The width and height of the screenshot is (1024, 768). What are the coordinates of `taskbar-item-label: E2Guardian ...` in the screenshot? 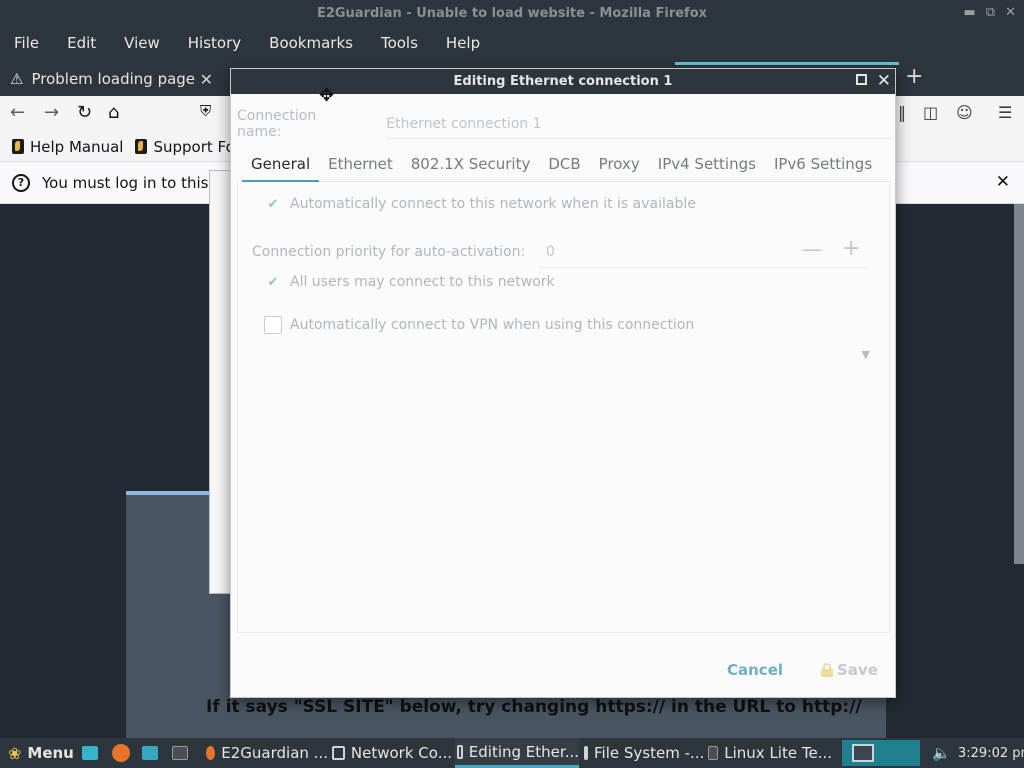 It's located at (274, 753).